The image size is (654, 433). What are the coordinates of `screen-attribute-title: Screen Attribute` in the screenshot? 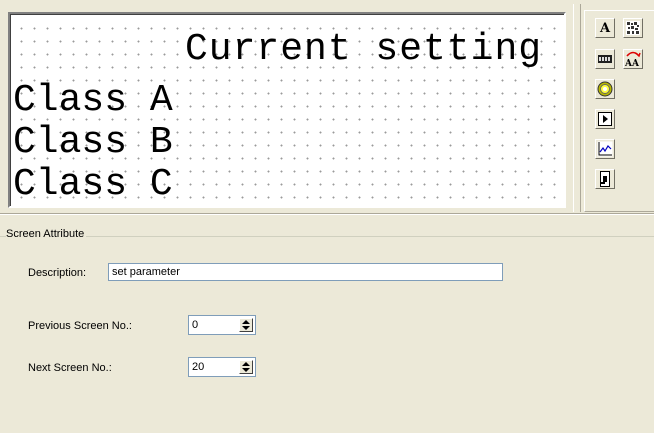 It's located at (46, 234).